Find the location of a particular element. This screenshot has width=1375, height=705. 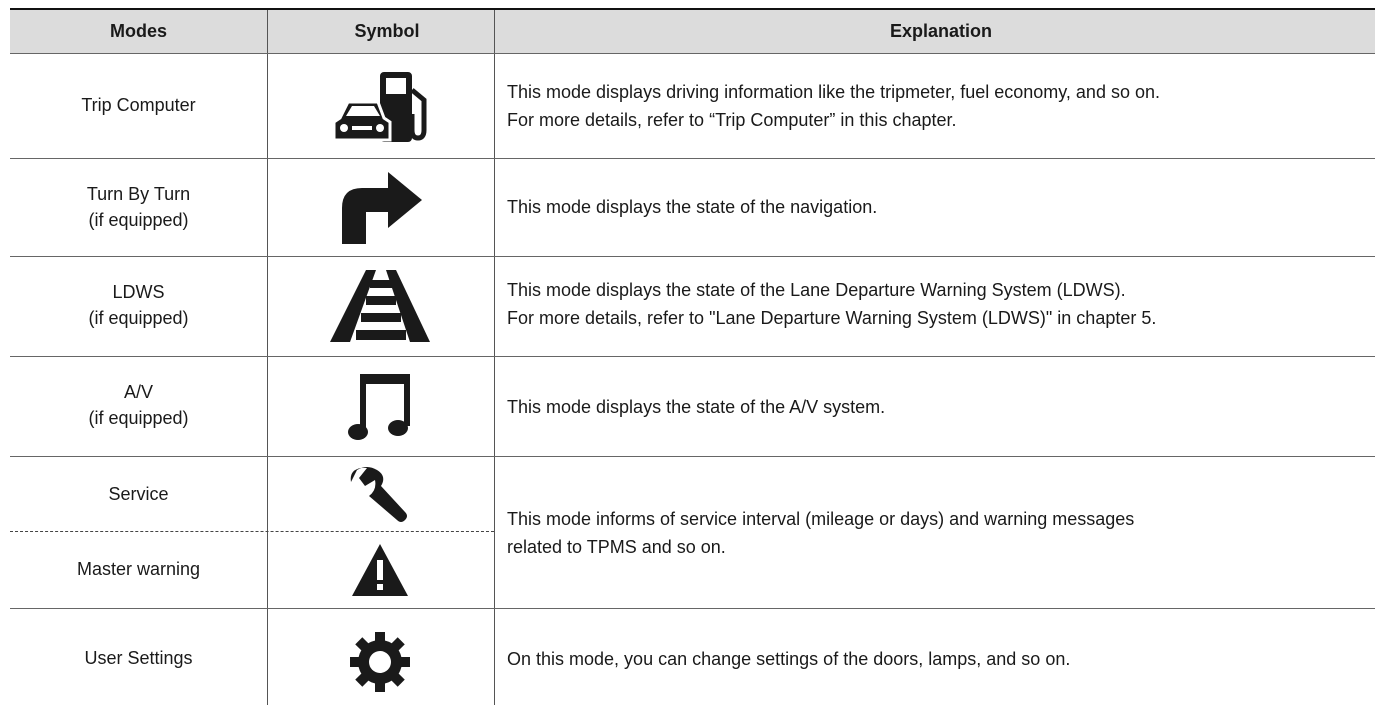

mode-turn-by-turn: Turn By Turn (if equipped) is located at coordinates (138, 207).